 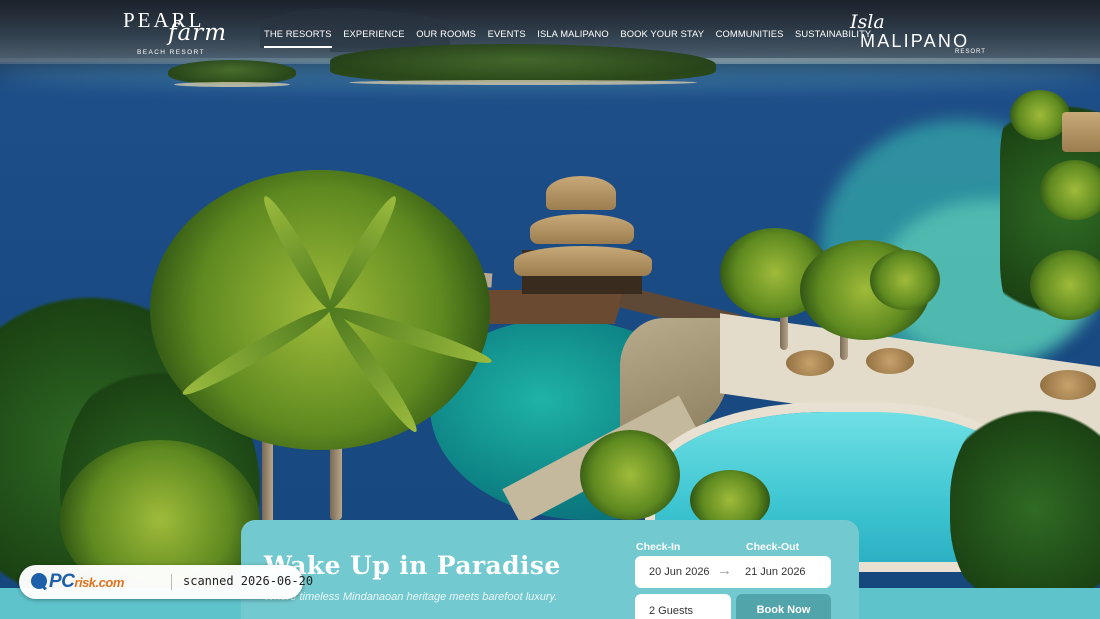 I want to click on watermark-badge: PCrisk.com scanned 2026-06-20, so click(x=166, y=582).